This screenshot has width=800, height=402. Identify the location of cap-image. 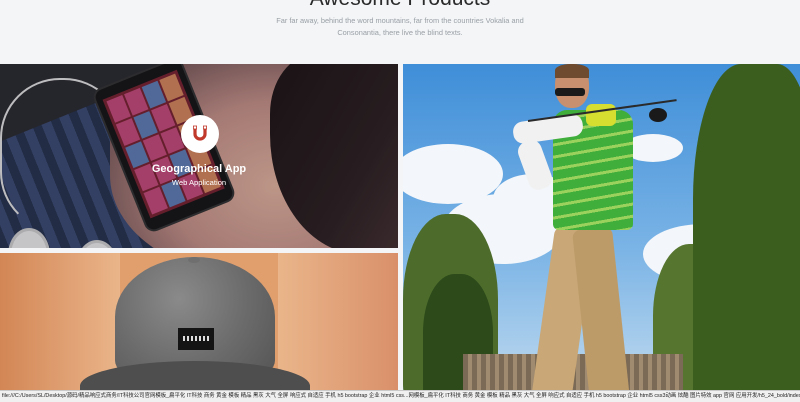
(195, 317).